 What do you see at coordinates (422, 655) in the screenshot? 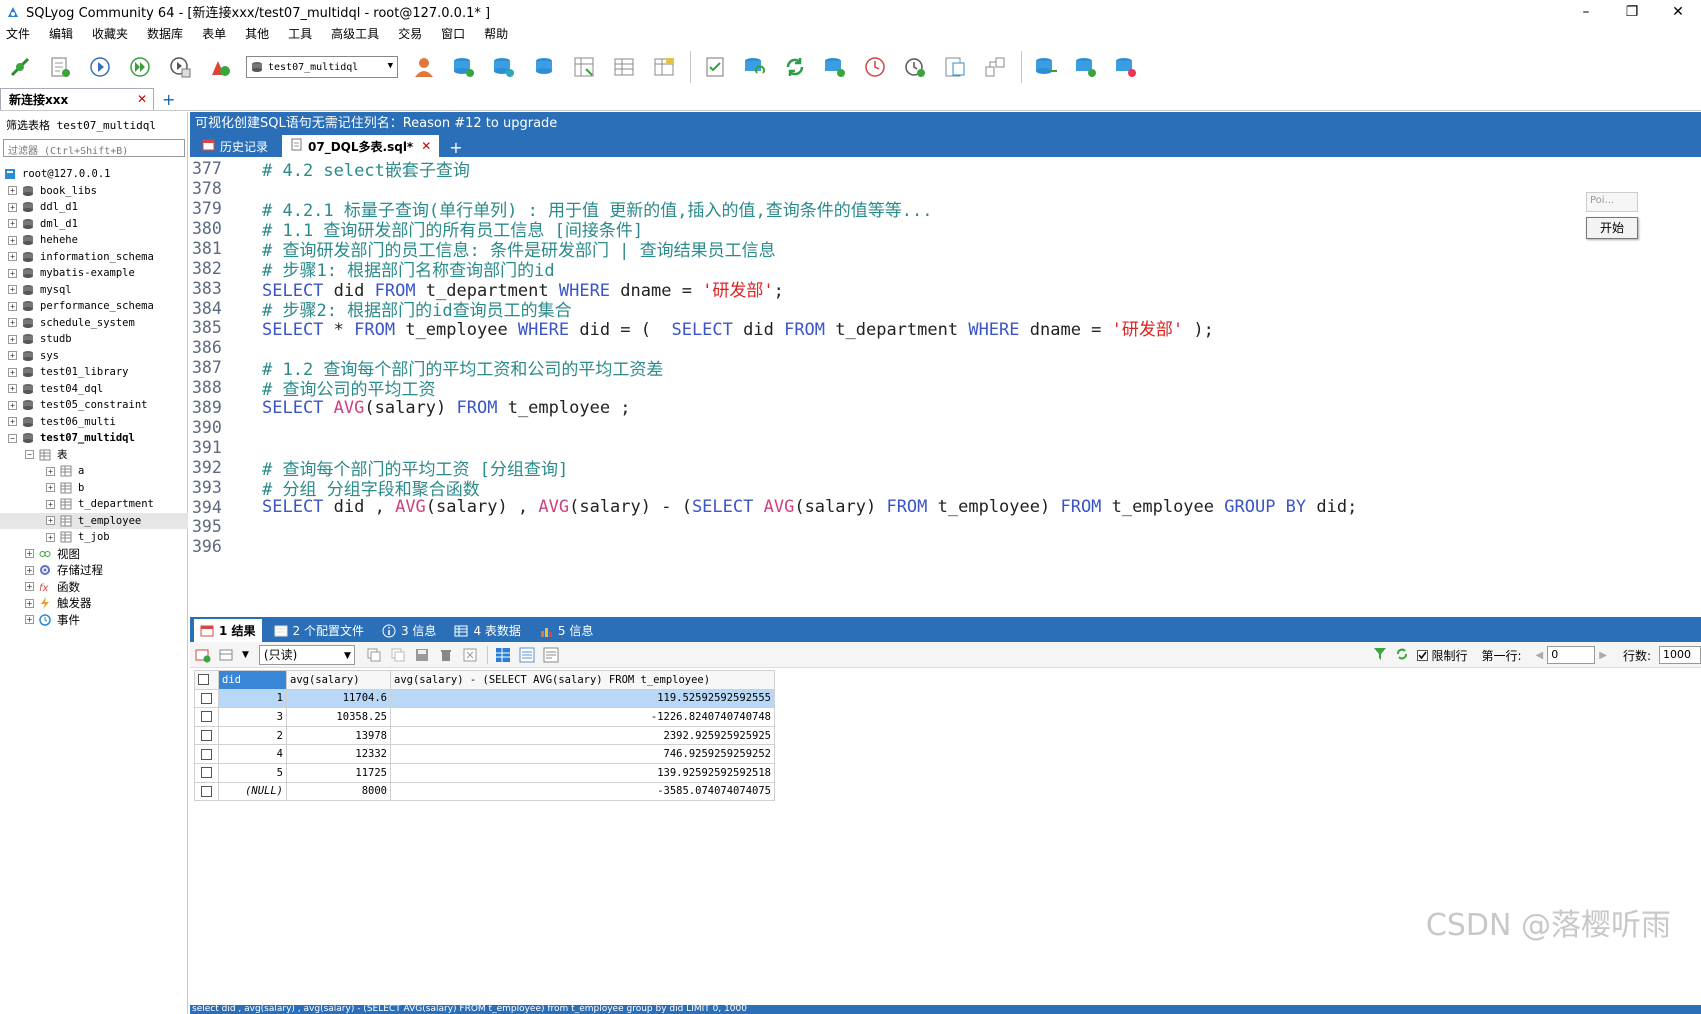
I see `save-icon` at bounding box center [422, 655].